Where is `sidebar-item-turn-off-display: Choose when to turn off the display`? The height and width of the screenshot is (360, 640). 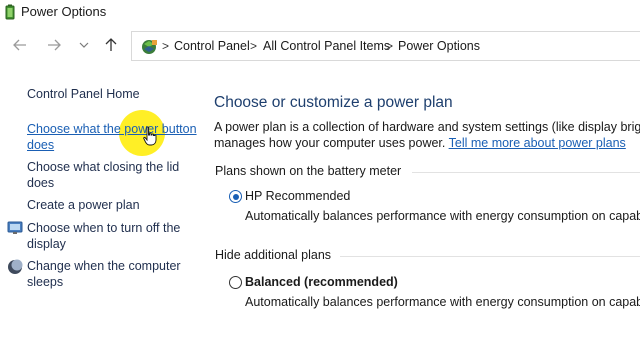
sidebar-item-turn-off-display: Choose when to turn off the display is located at coordinates (103, 236).